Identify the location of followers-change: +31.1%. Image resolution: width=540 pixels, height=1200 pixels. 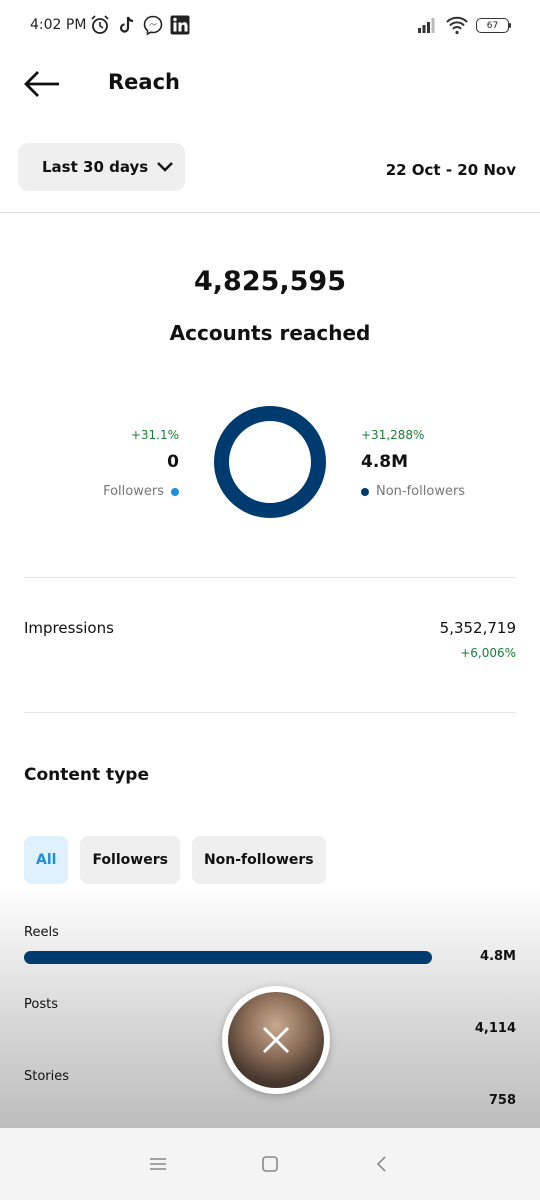
(154, 435).